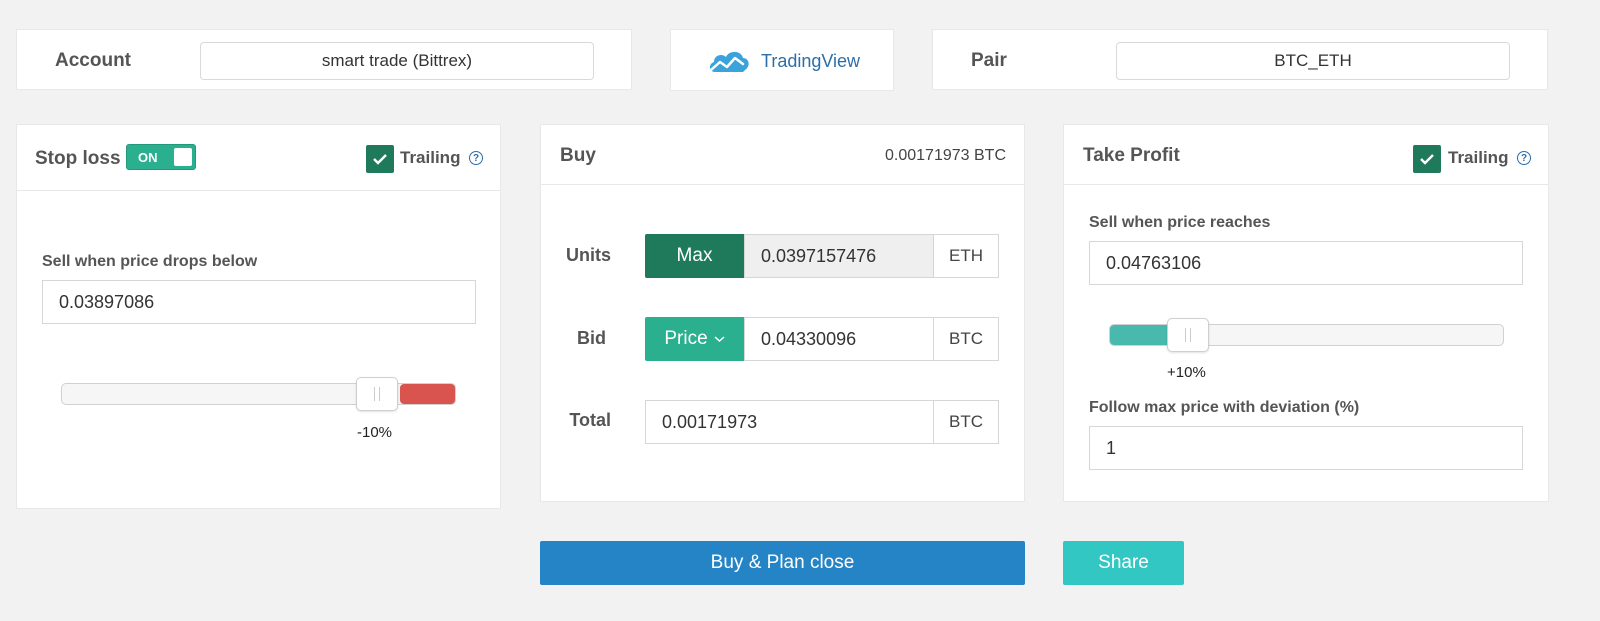  What do you see at coordinates (729, 61) in the screenshot?
I see `tradingview-cloud-icon` at bounding box center [729, 61].